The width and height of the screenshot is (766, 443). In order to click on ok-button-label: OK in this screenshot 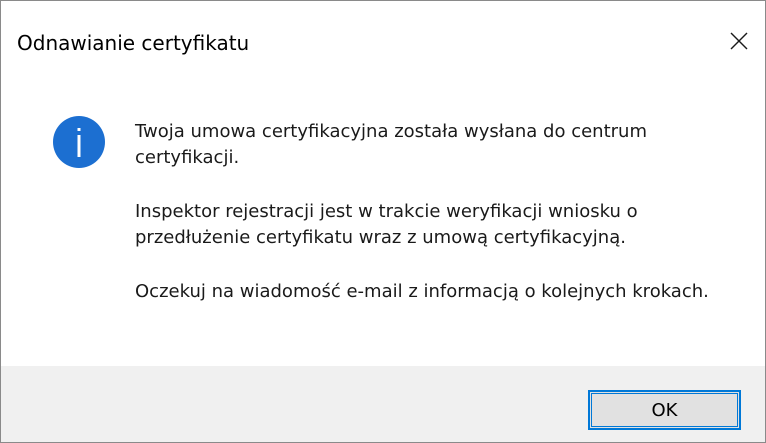, I will do `click(664, 410)`.